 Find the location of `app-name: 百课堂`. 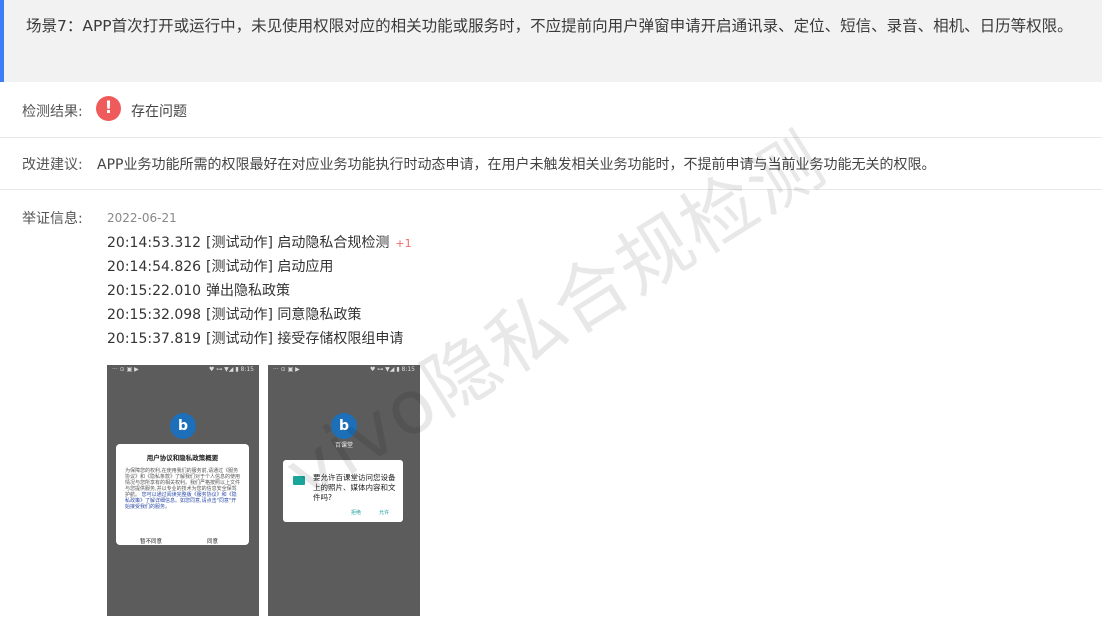

app-name: 百课堂 is located at coordinates (343, 445).